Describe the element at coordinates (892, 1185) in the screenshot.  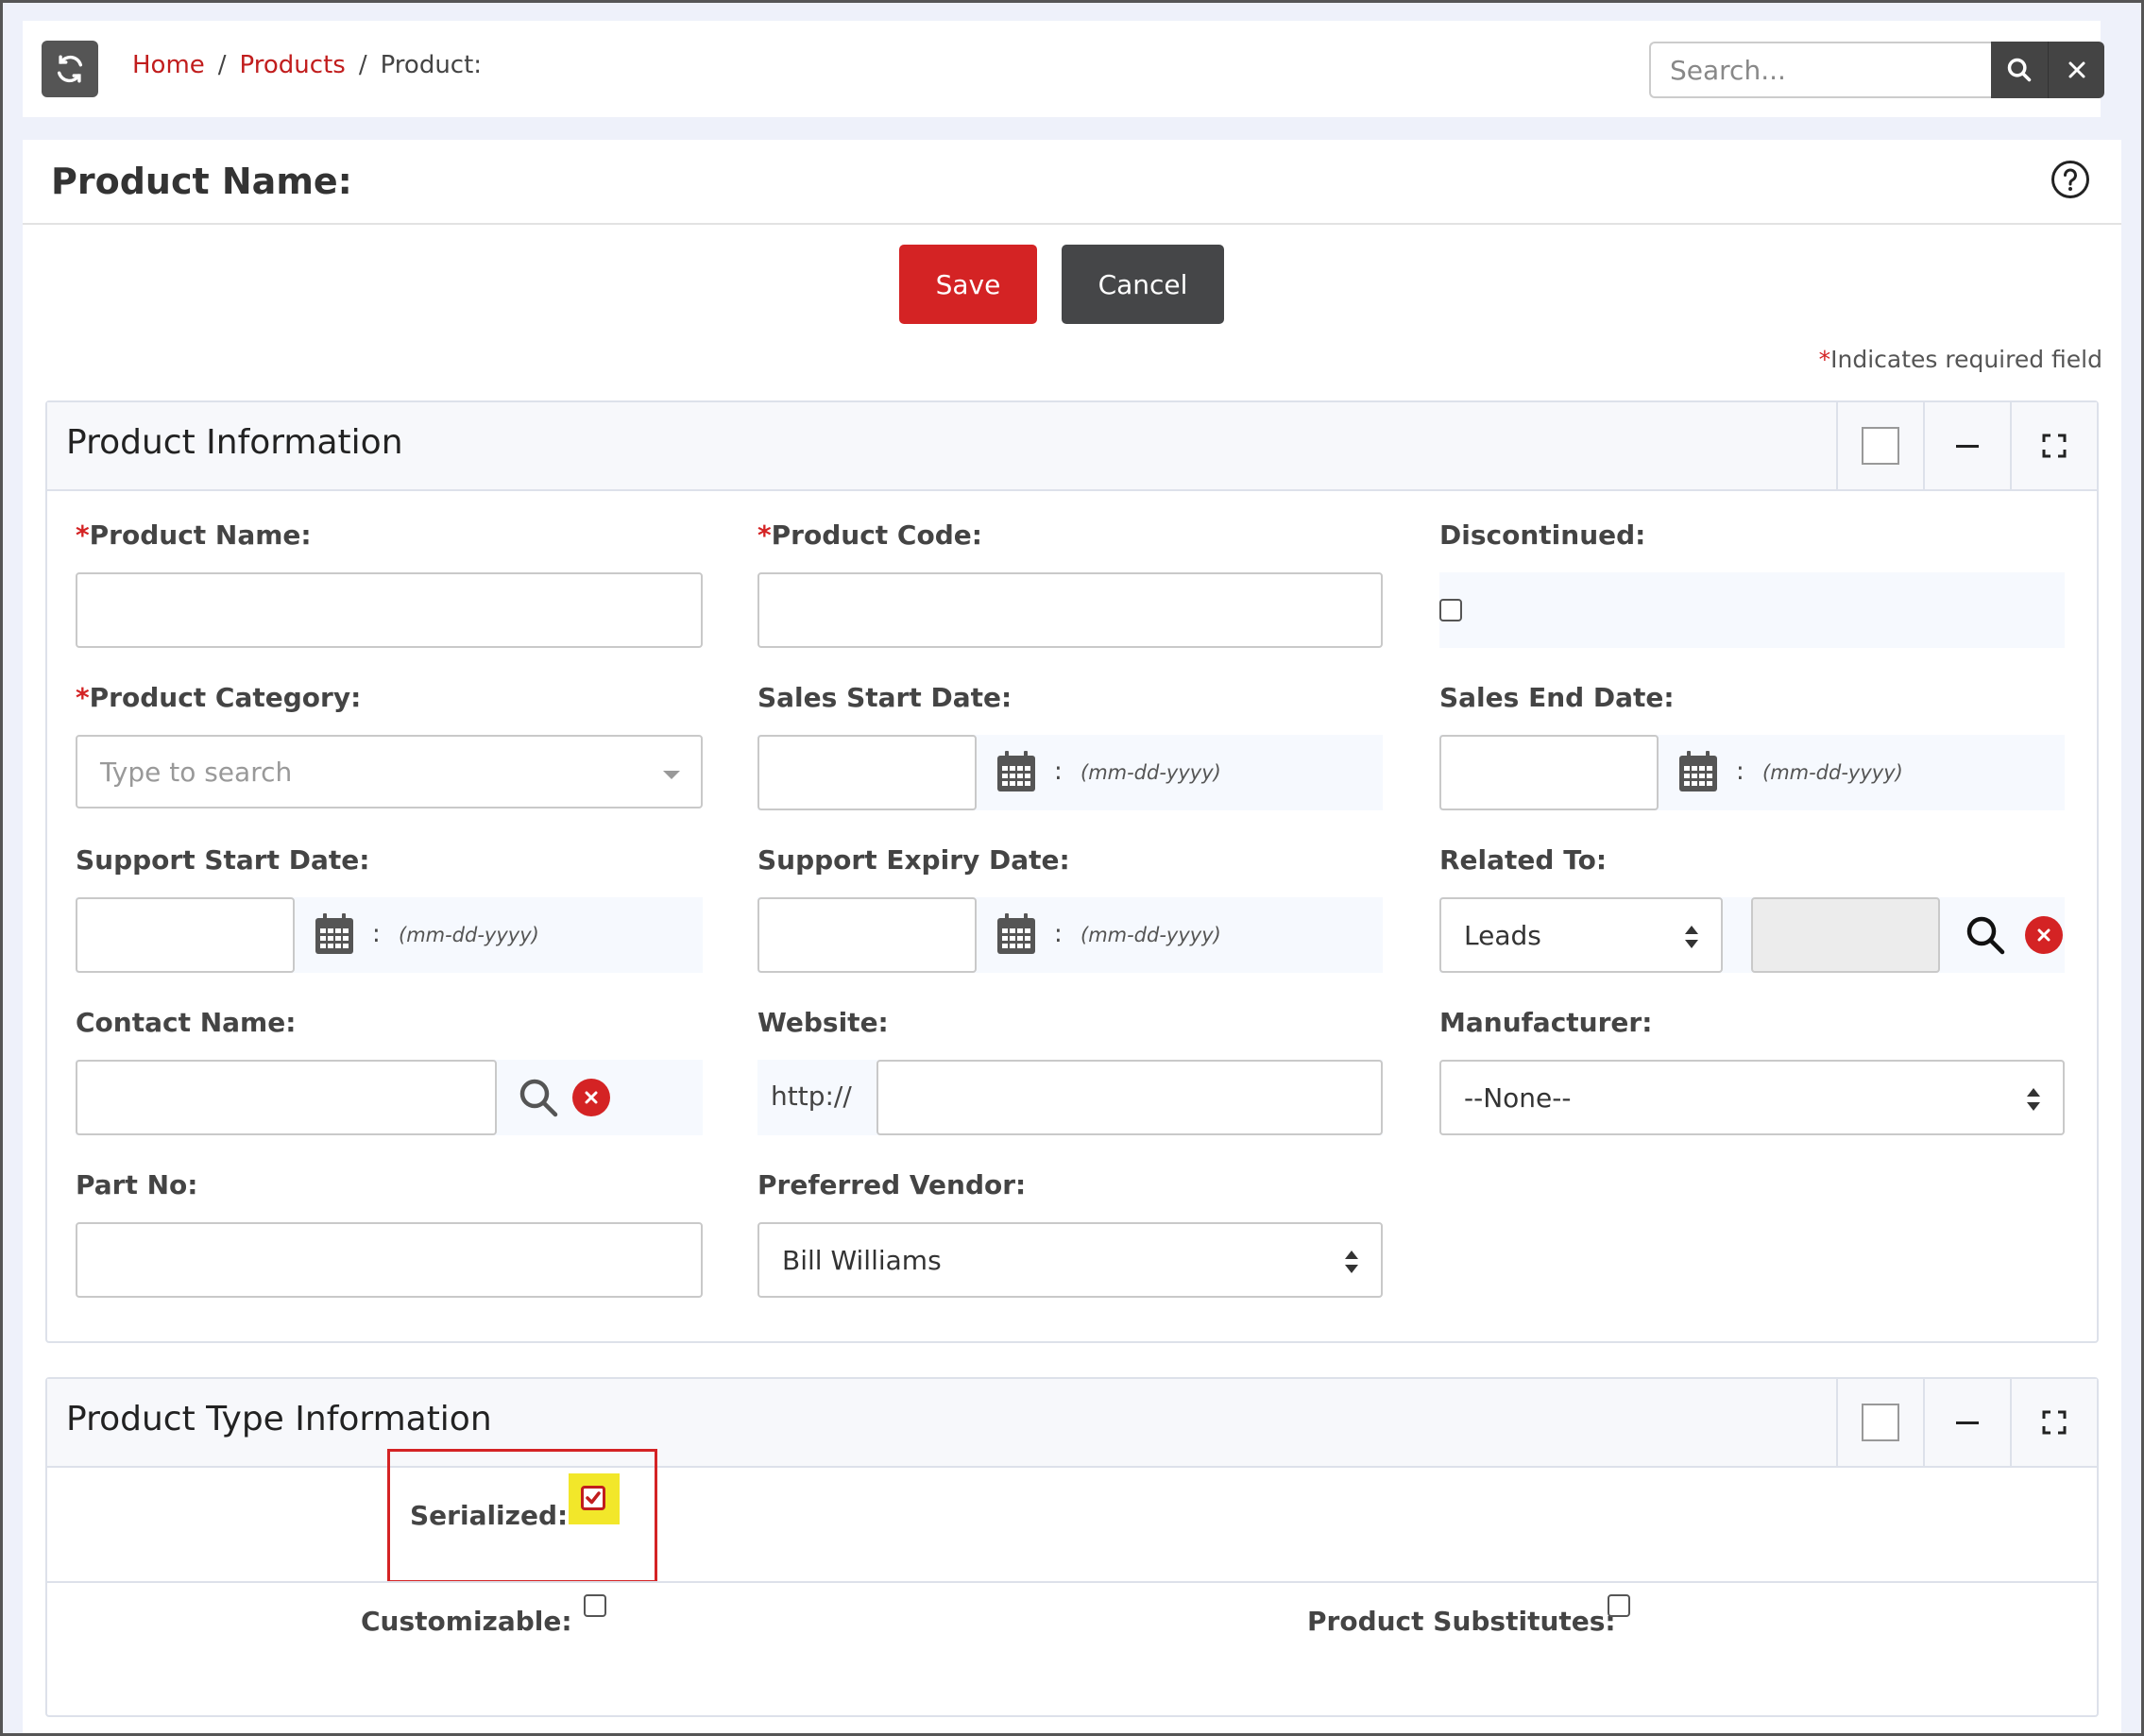
I see `preferred-vendor-label: Preferred Vendor:` at that location.